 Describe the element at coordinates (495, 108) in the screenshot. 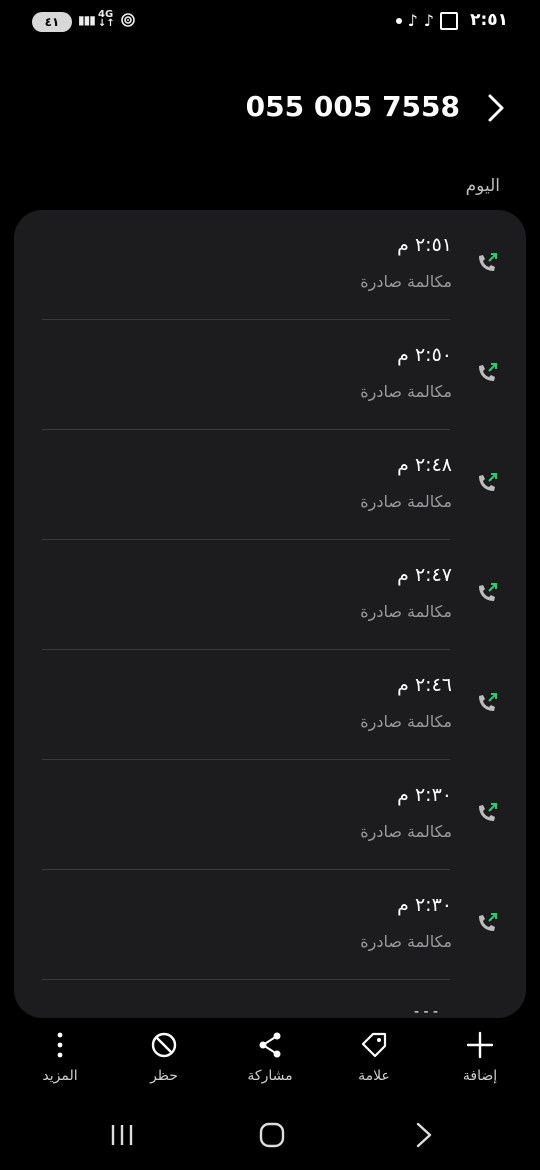

I see `back-chevron-icon` at that location.